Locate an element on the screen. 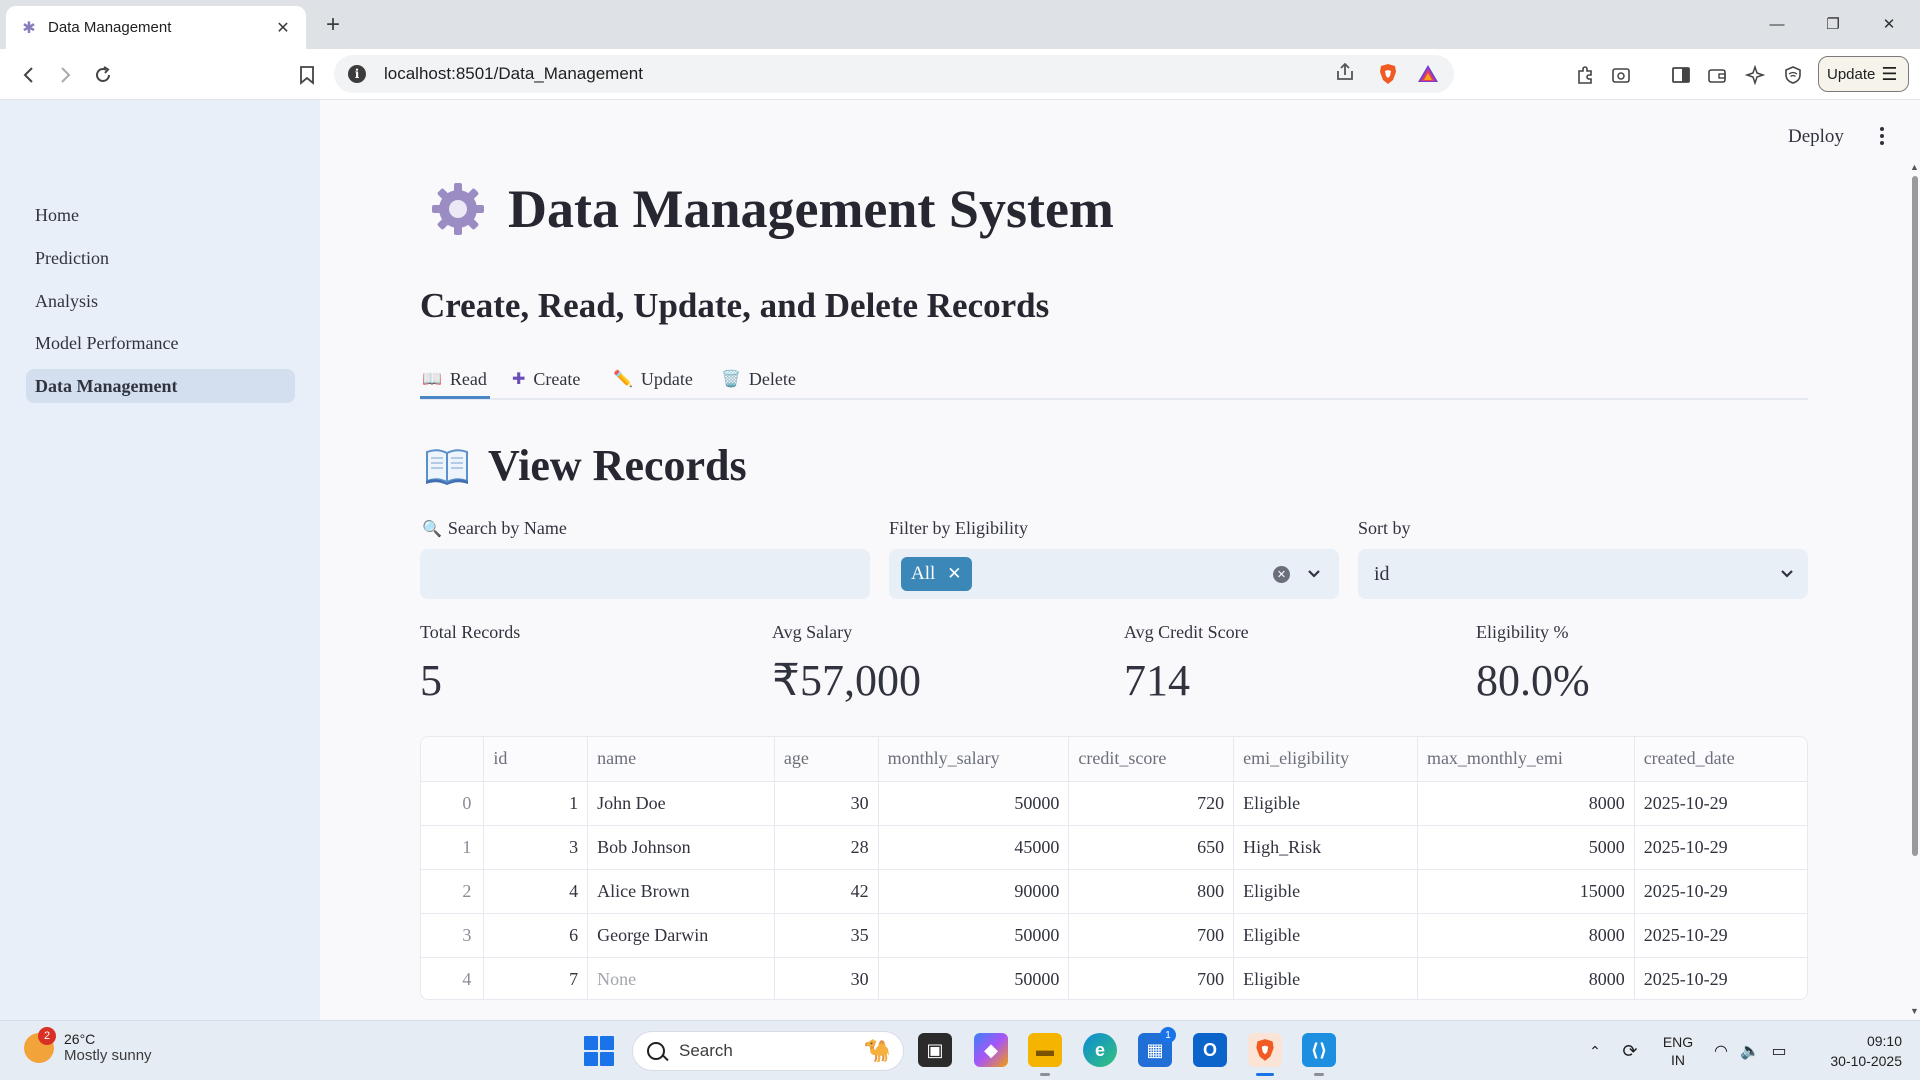 The height and width of the screenshot is (1080, 1920). table-row: 4 7 None 30 50000 700 Eligible 8000 2025-10-29 is located at coordinates (1114, 978).